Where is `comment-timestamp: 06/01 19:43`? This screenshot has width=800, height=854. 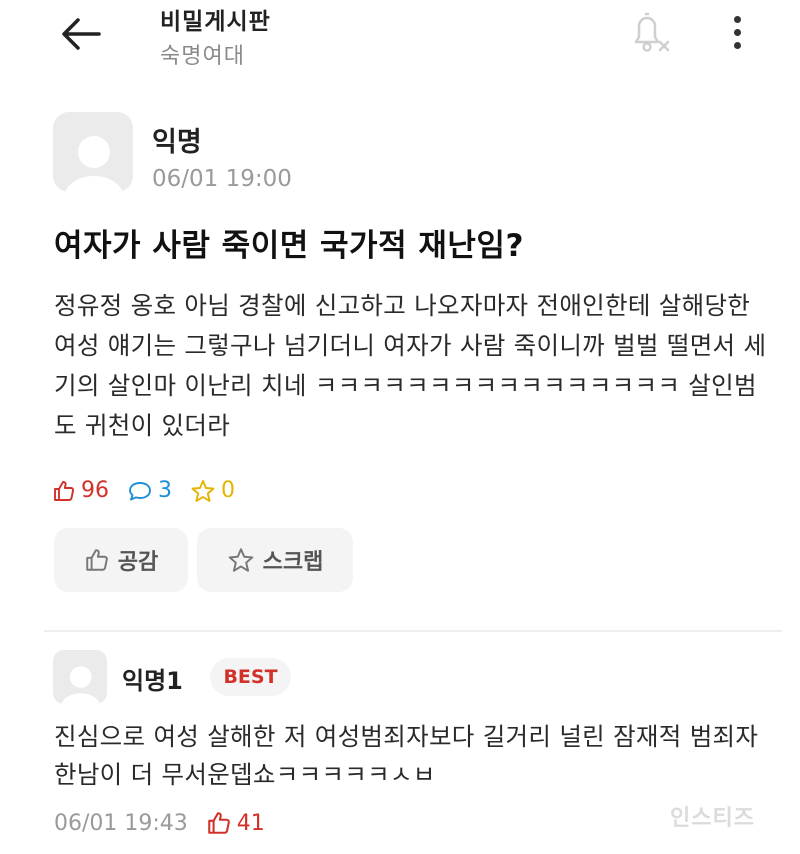 comment-timestamp: 06/01 19:43 is located at coordinates (121, 823).